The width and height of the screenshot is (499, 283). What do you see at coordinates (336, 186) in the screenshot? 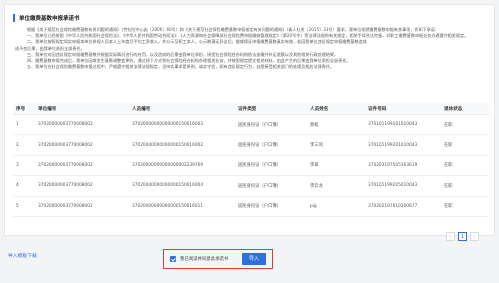
I see `table-cell: 李云龙` at bounding box center [336, 186].